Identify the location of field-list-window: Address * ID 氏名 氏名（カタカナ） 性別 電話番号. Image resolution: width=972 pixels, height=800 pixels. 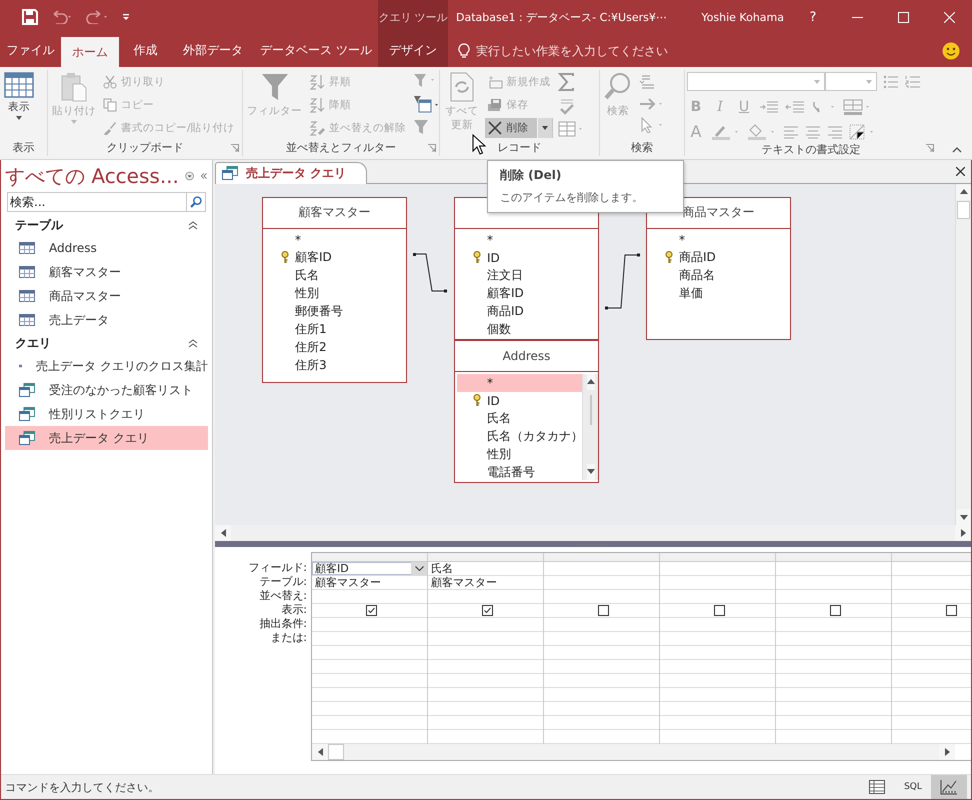
(526, 411).